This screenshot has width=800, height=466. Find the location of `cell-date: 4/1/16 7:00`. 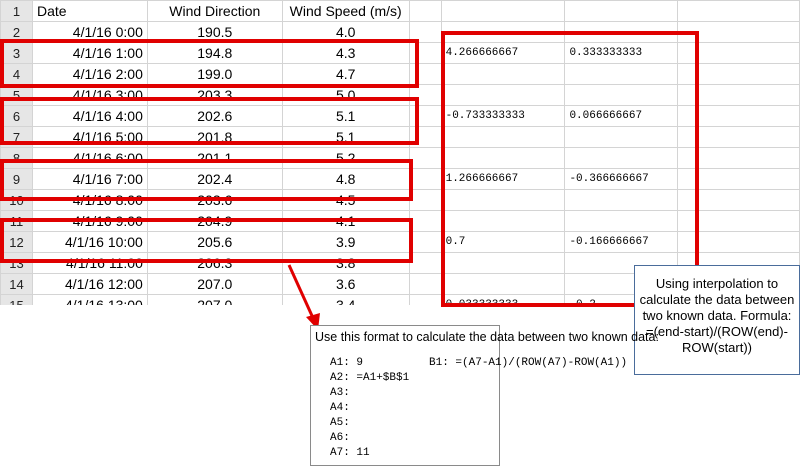

cell-date: 4/1/16 7:00 is located at coordinates (89, 179).